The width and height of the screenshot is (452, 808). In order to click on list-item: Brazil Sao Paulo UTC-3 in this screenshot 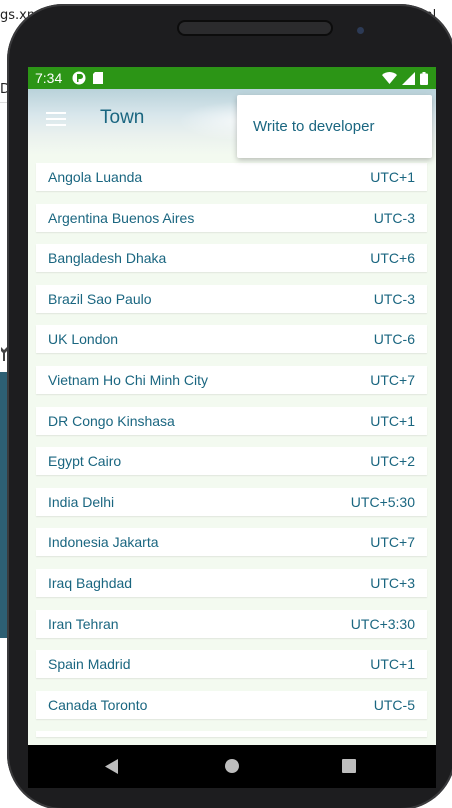, I will do `click(231, 298)`.